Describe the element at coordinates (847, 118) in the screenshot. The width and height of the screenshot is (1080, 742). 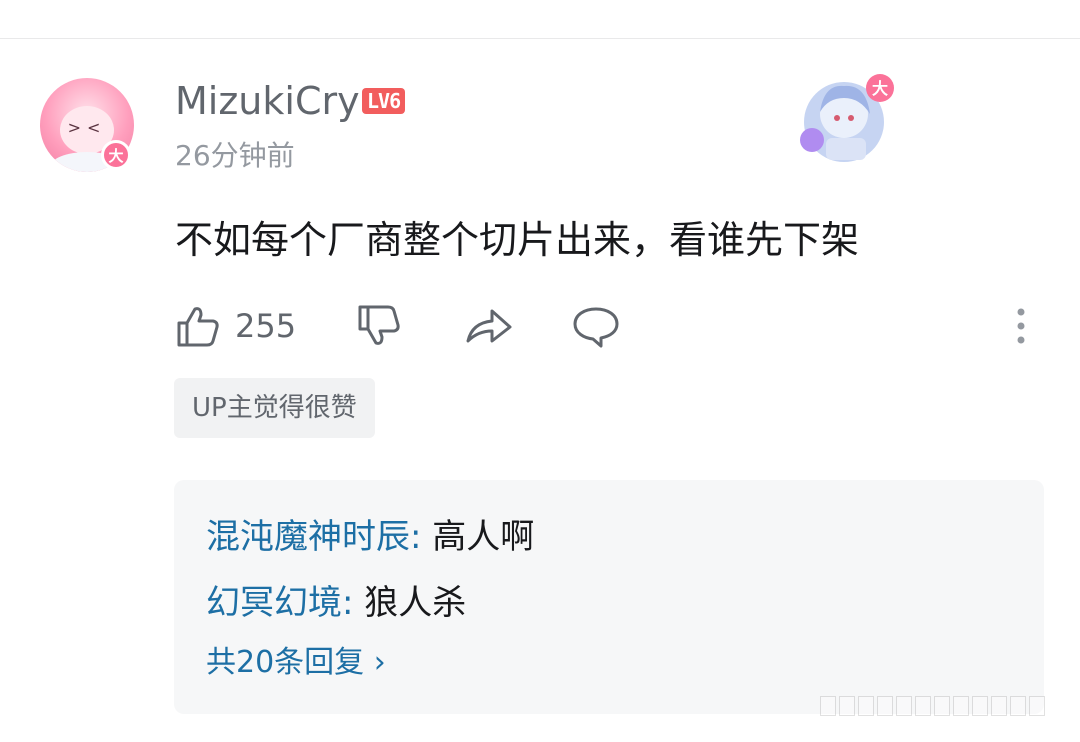
I see `avatar-decoration: 大` at that location.